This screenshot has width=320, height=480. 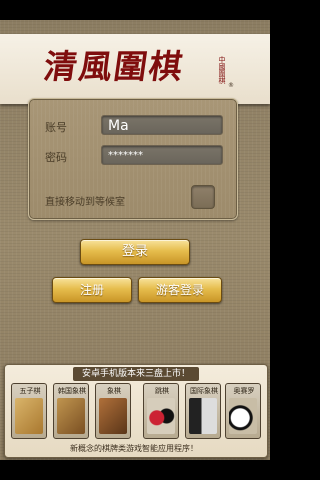 What do you see at coordinates (135, 10) in the screenshot?
I see `status-bar` at bounding box center [135, 10].